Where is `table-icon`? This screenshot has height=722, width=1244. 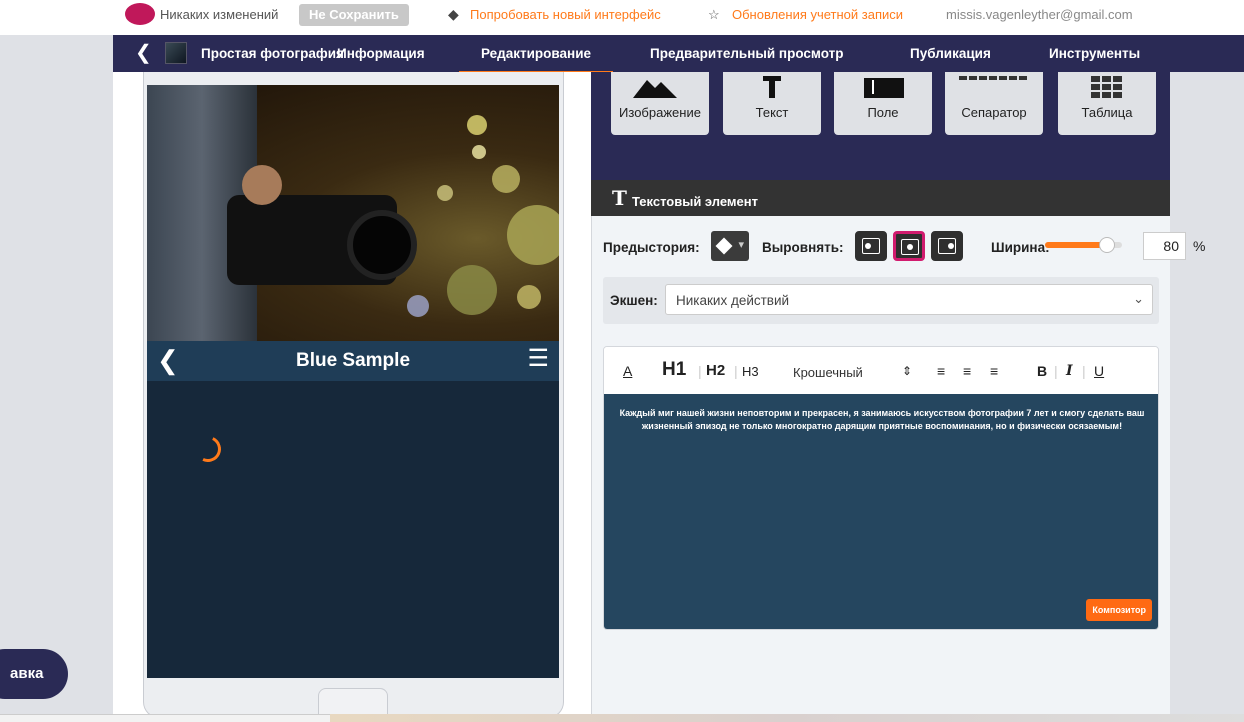 table-icon is located at coordinates (1106, 87).